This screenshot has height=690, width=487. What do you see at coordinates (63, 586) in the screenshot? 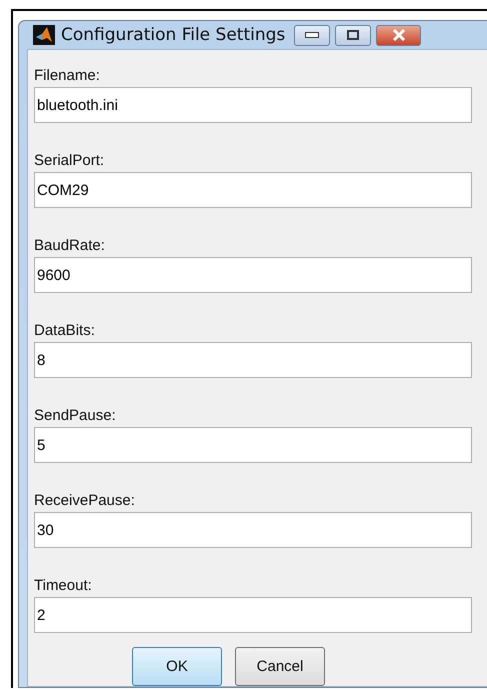
I see `field-label: Timeout:` at bounding box center [63, 586].